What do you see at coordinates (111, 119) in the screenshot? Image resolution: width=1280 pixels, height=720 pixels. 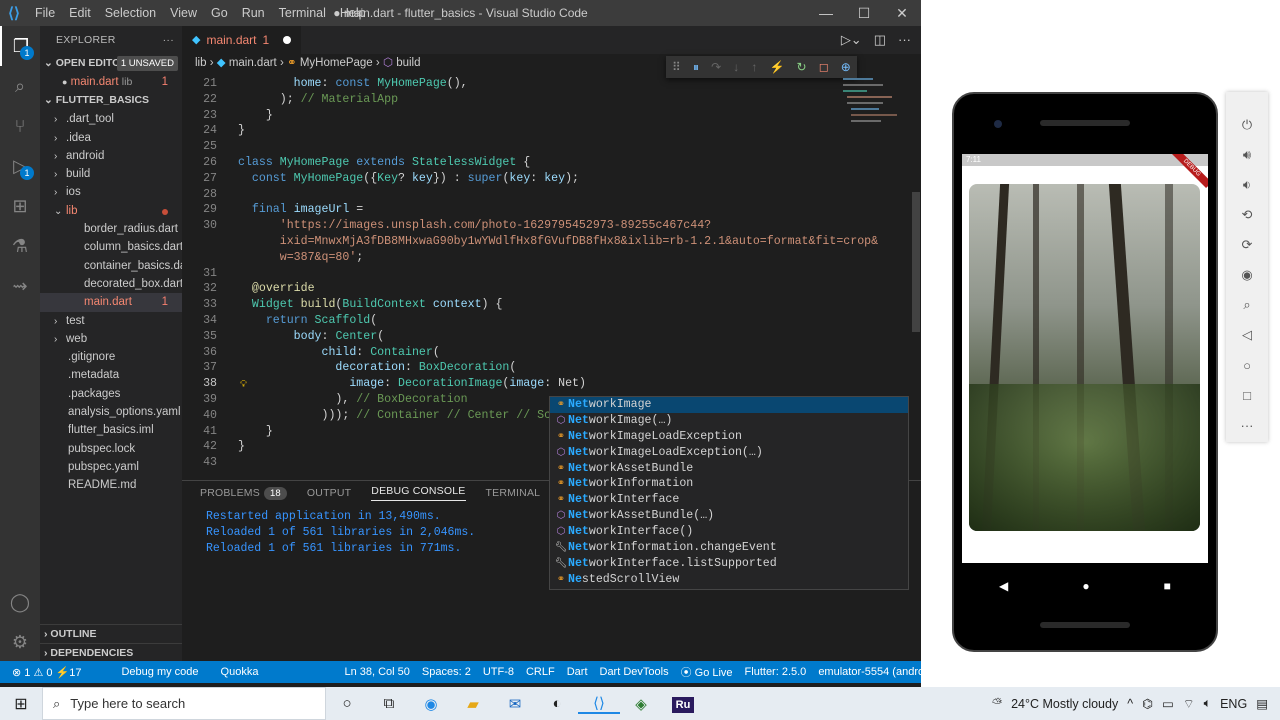 I see `file-tree-item: › .dart_tool` at bounding box center [111, 119].